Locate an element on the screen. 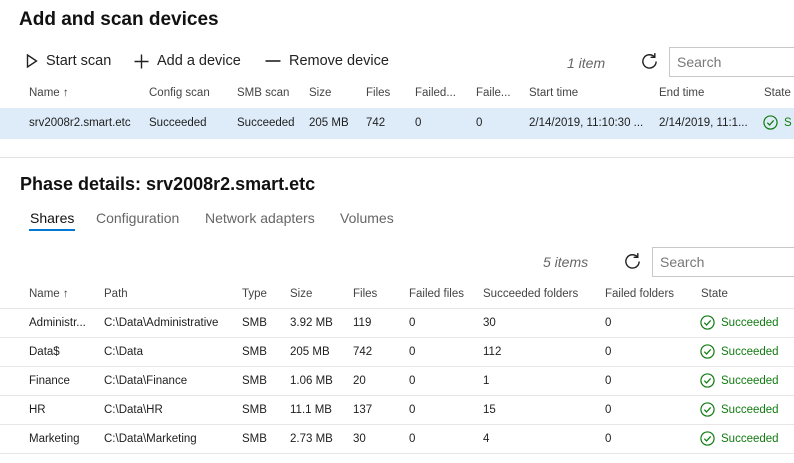 The width and height of the screenshot is (794, 463). share-name: Finance is located at coordinates (49, 381).